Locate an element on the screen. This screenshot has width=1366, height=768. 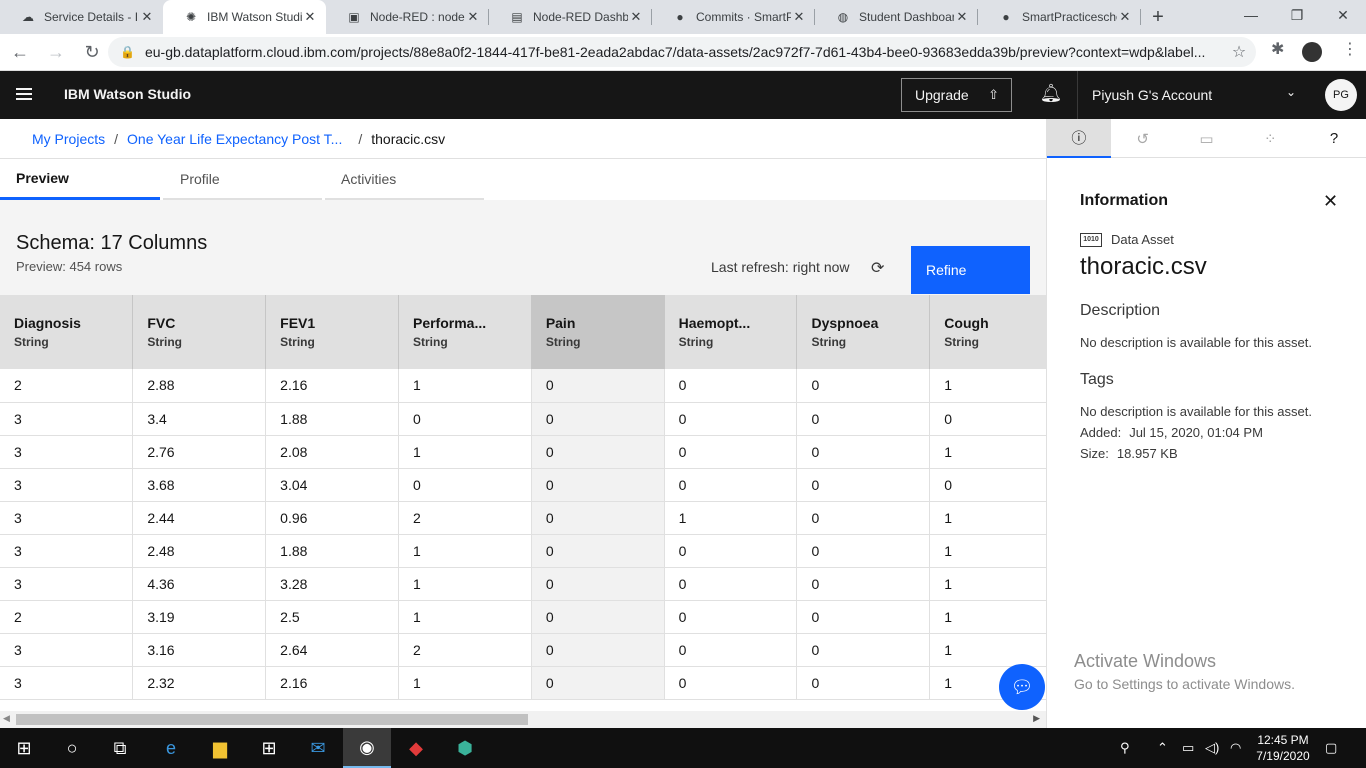
browser-tab: ● SmartPracticescho ✕ is located at coordinates (1059, 17).